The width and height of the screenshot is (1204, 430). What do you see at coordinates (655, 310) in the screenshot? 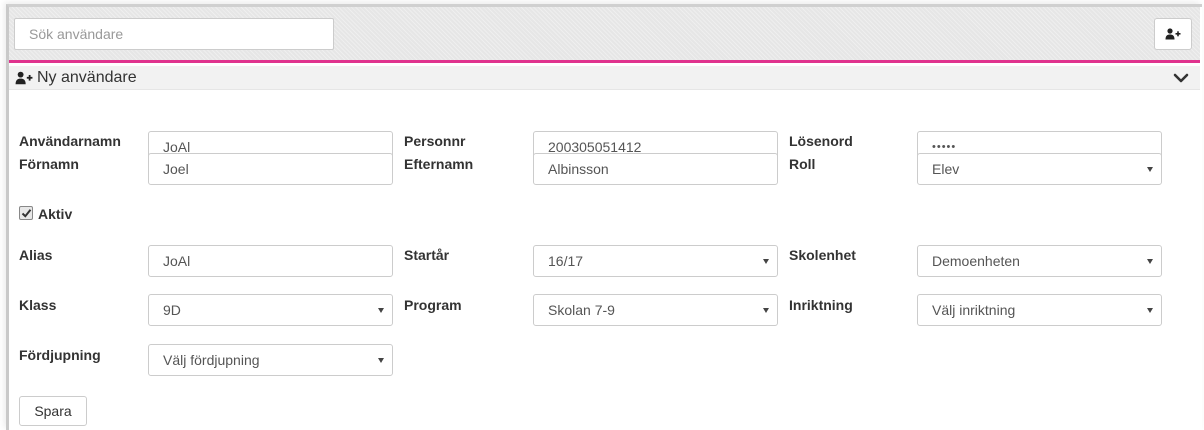
I see `program-select: Skolan 7-9` at bounding box center [655, 310].